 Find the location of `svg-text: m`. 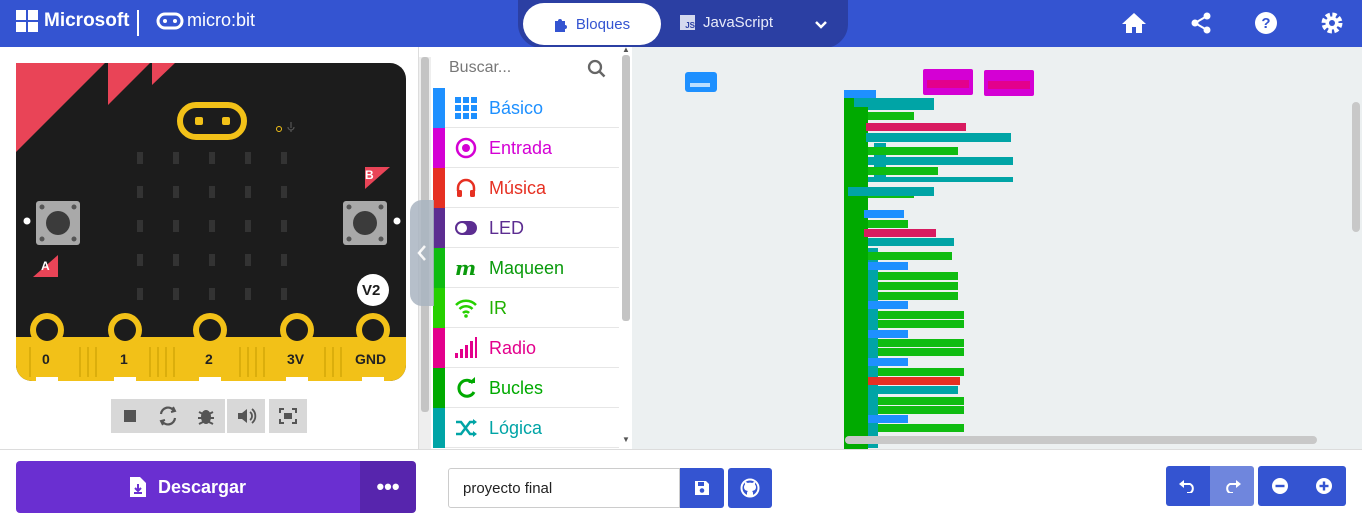

svg-text: m is located at coordinates (465, 268).